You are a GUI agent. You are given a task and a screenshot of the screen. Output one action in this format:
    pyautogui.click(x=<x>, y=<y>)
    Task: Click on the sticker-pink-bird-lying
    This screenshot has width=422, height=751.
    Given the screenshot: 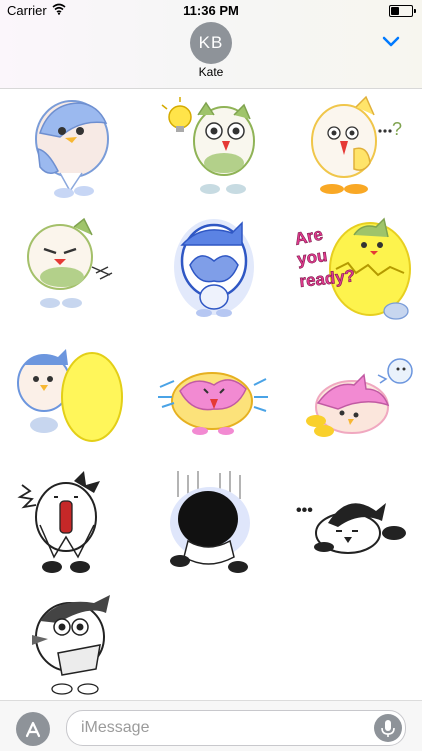 What is the action you would take?
    pyautogui.click(x=358, y=404)
    